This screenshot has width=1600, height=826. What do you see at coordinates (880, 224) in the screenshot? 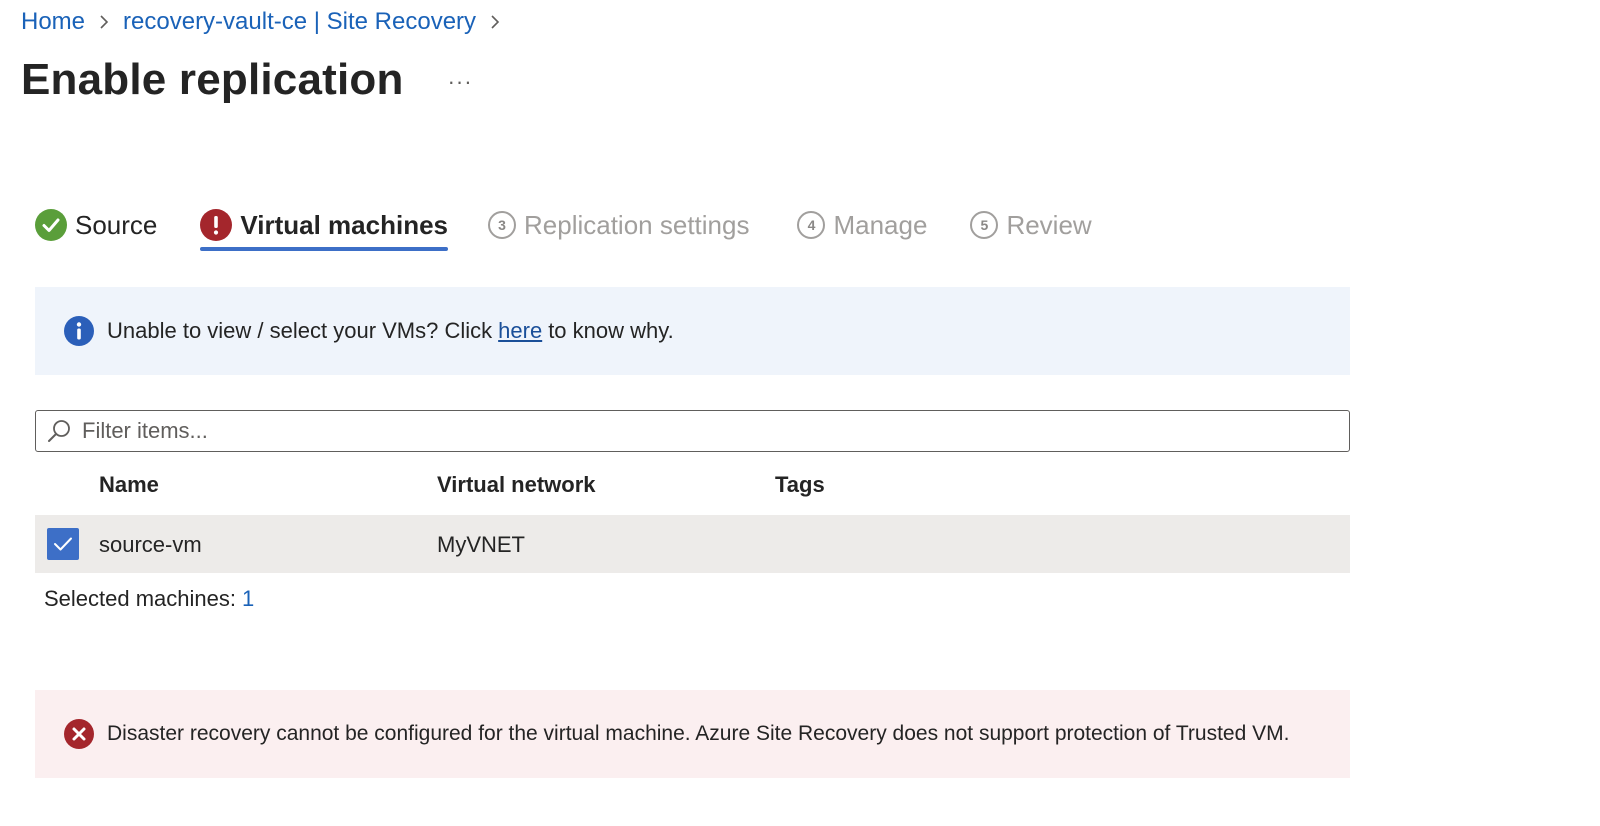
I see `step-label: Manage` at bounding box center [880, 224].